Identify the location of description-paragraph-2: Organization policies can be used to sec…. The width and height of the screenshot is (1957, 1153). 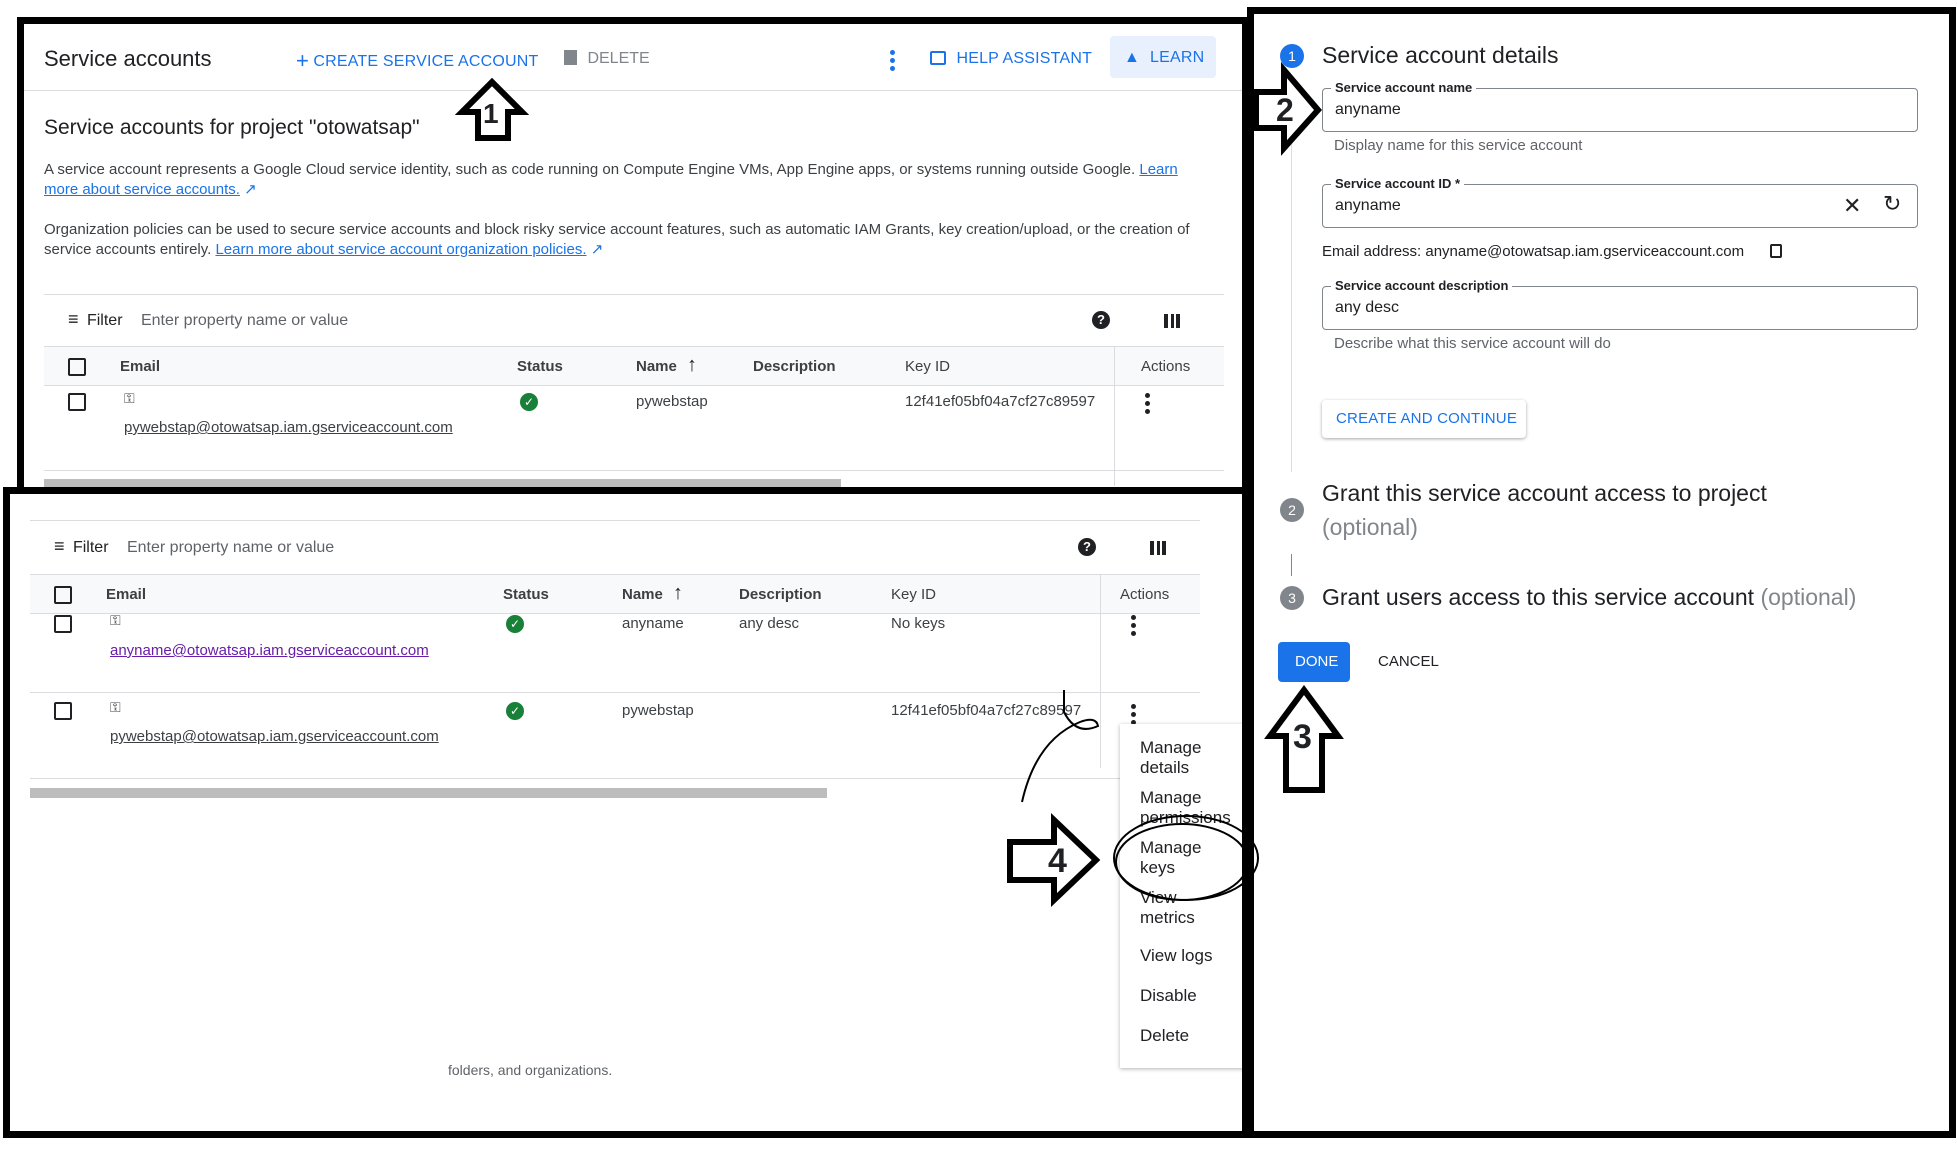
(617, 239).